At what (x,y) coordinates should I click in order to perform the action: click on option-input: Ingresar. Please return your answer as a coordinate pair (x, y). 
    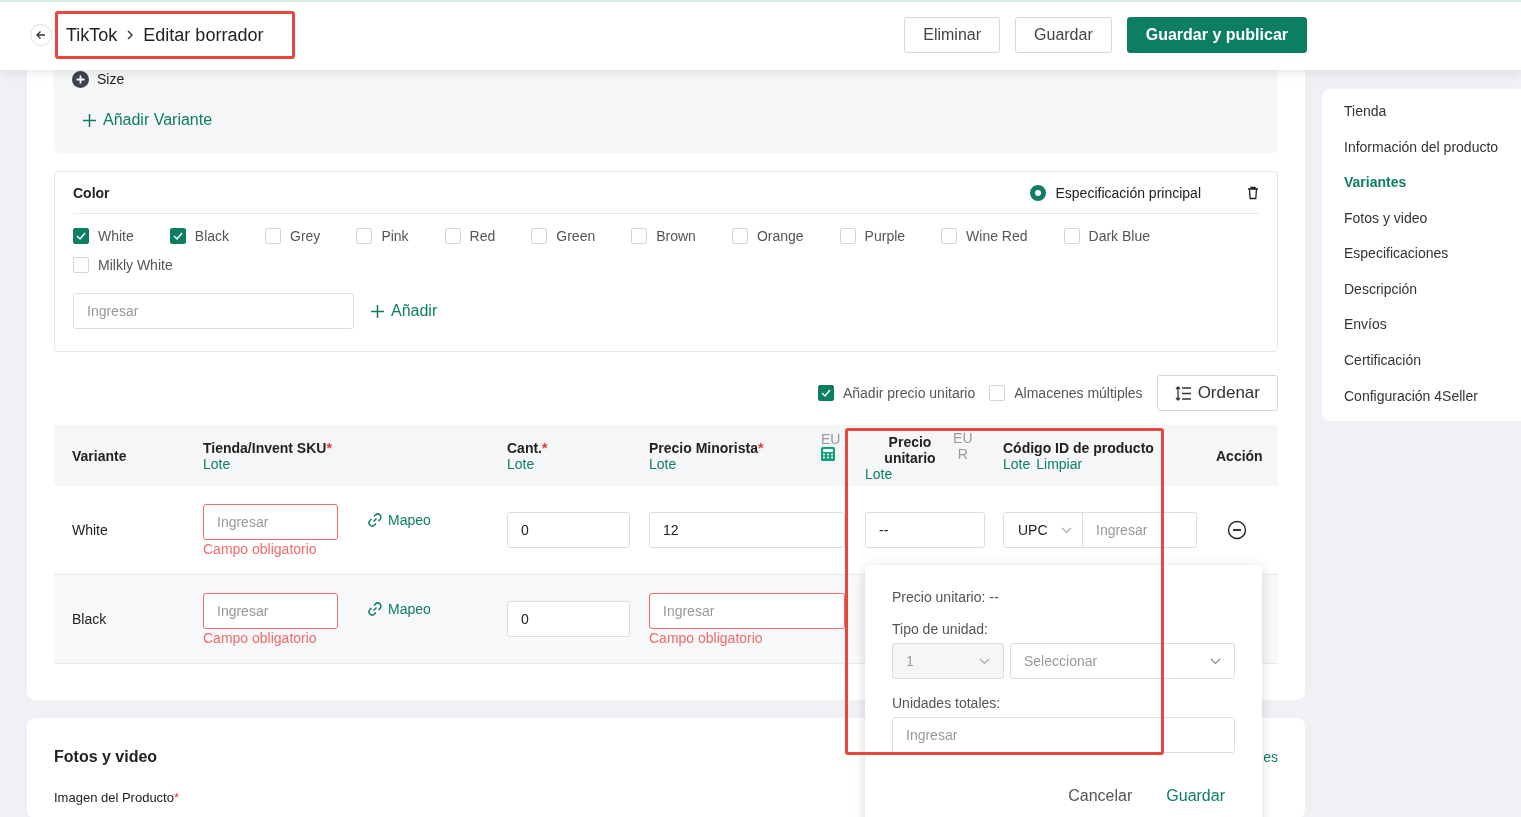
    Looking at the image, I should click on (213, 311).